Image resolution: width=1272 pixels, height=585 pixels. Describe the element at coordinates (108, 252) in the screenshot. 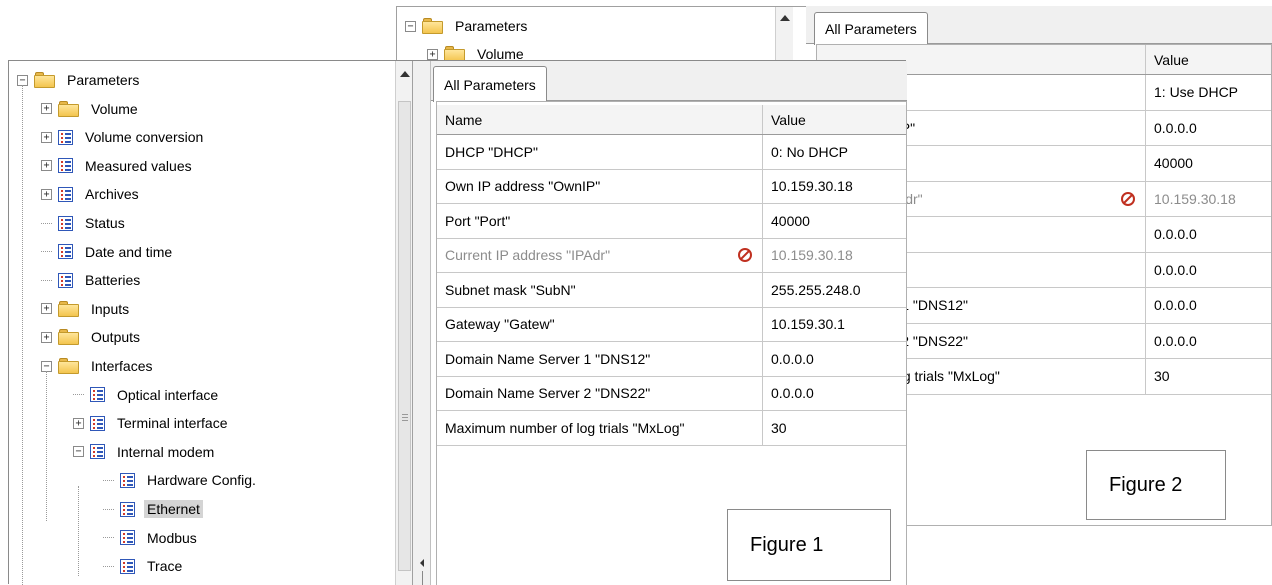

I see `tree-item: Date and time` at that location.